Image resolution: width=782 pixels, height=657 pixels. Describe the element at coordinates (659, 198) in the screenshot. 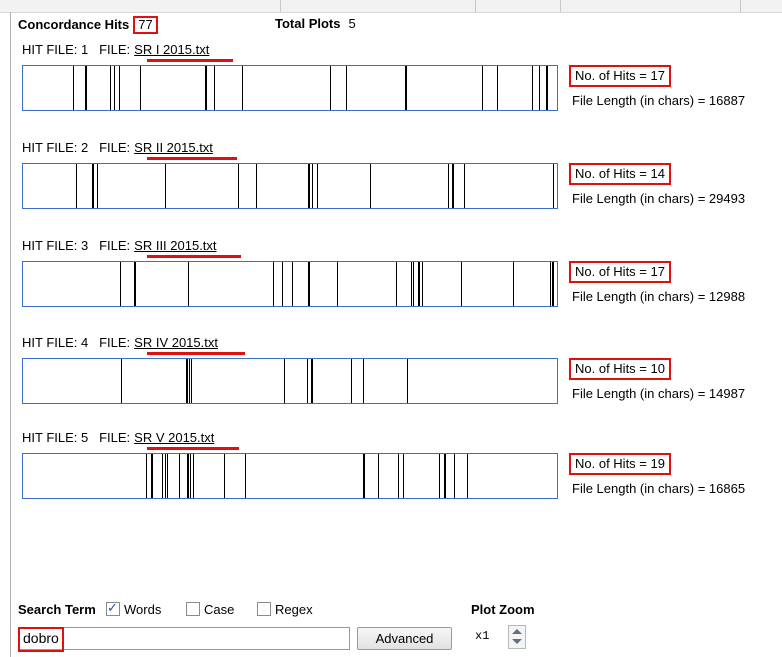

I see `file-length-text: File Length (in chars) = 29493` at that location.